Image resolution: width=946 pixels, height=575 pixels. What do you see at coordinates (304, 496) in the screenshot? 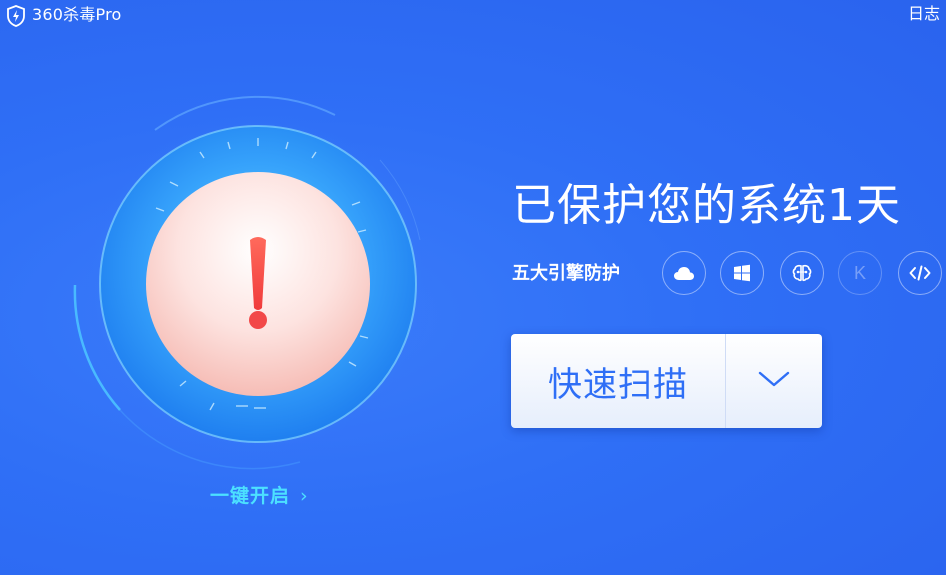
I see `chevron-right-icon: ›` at bounding box center [304, 496].